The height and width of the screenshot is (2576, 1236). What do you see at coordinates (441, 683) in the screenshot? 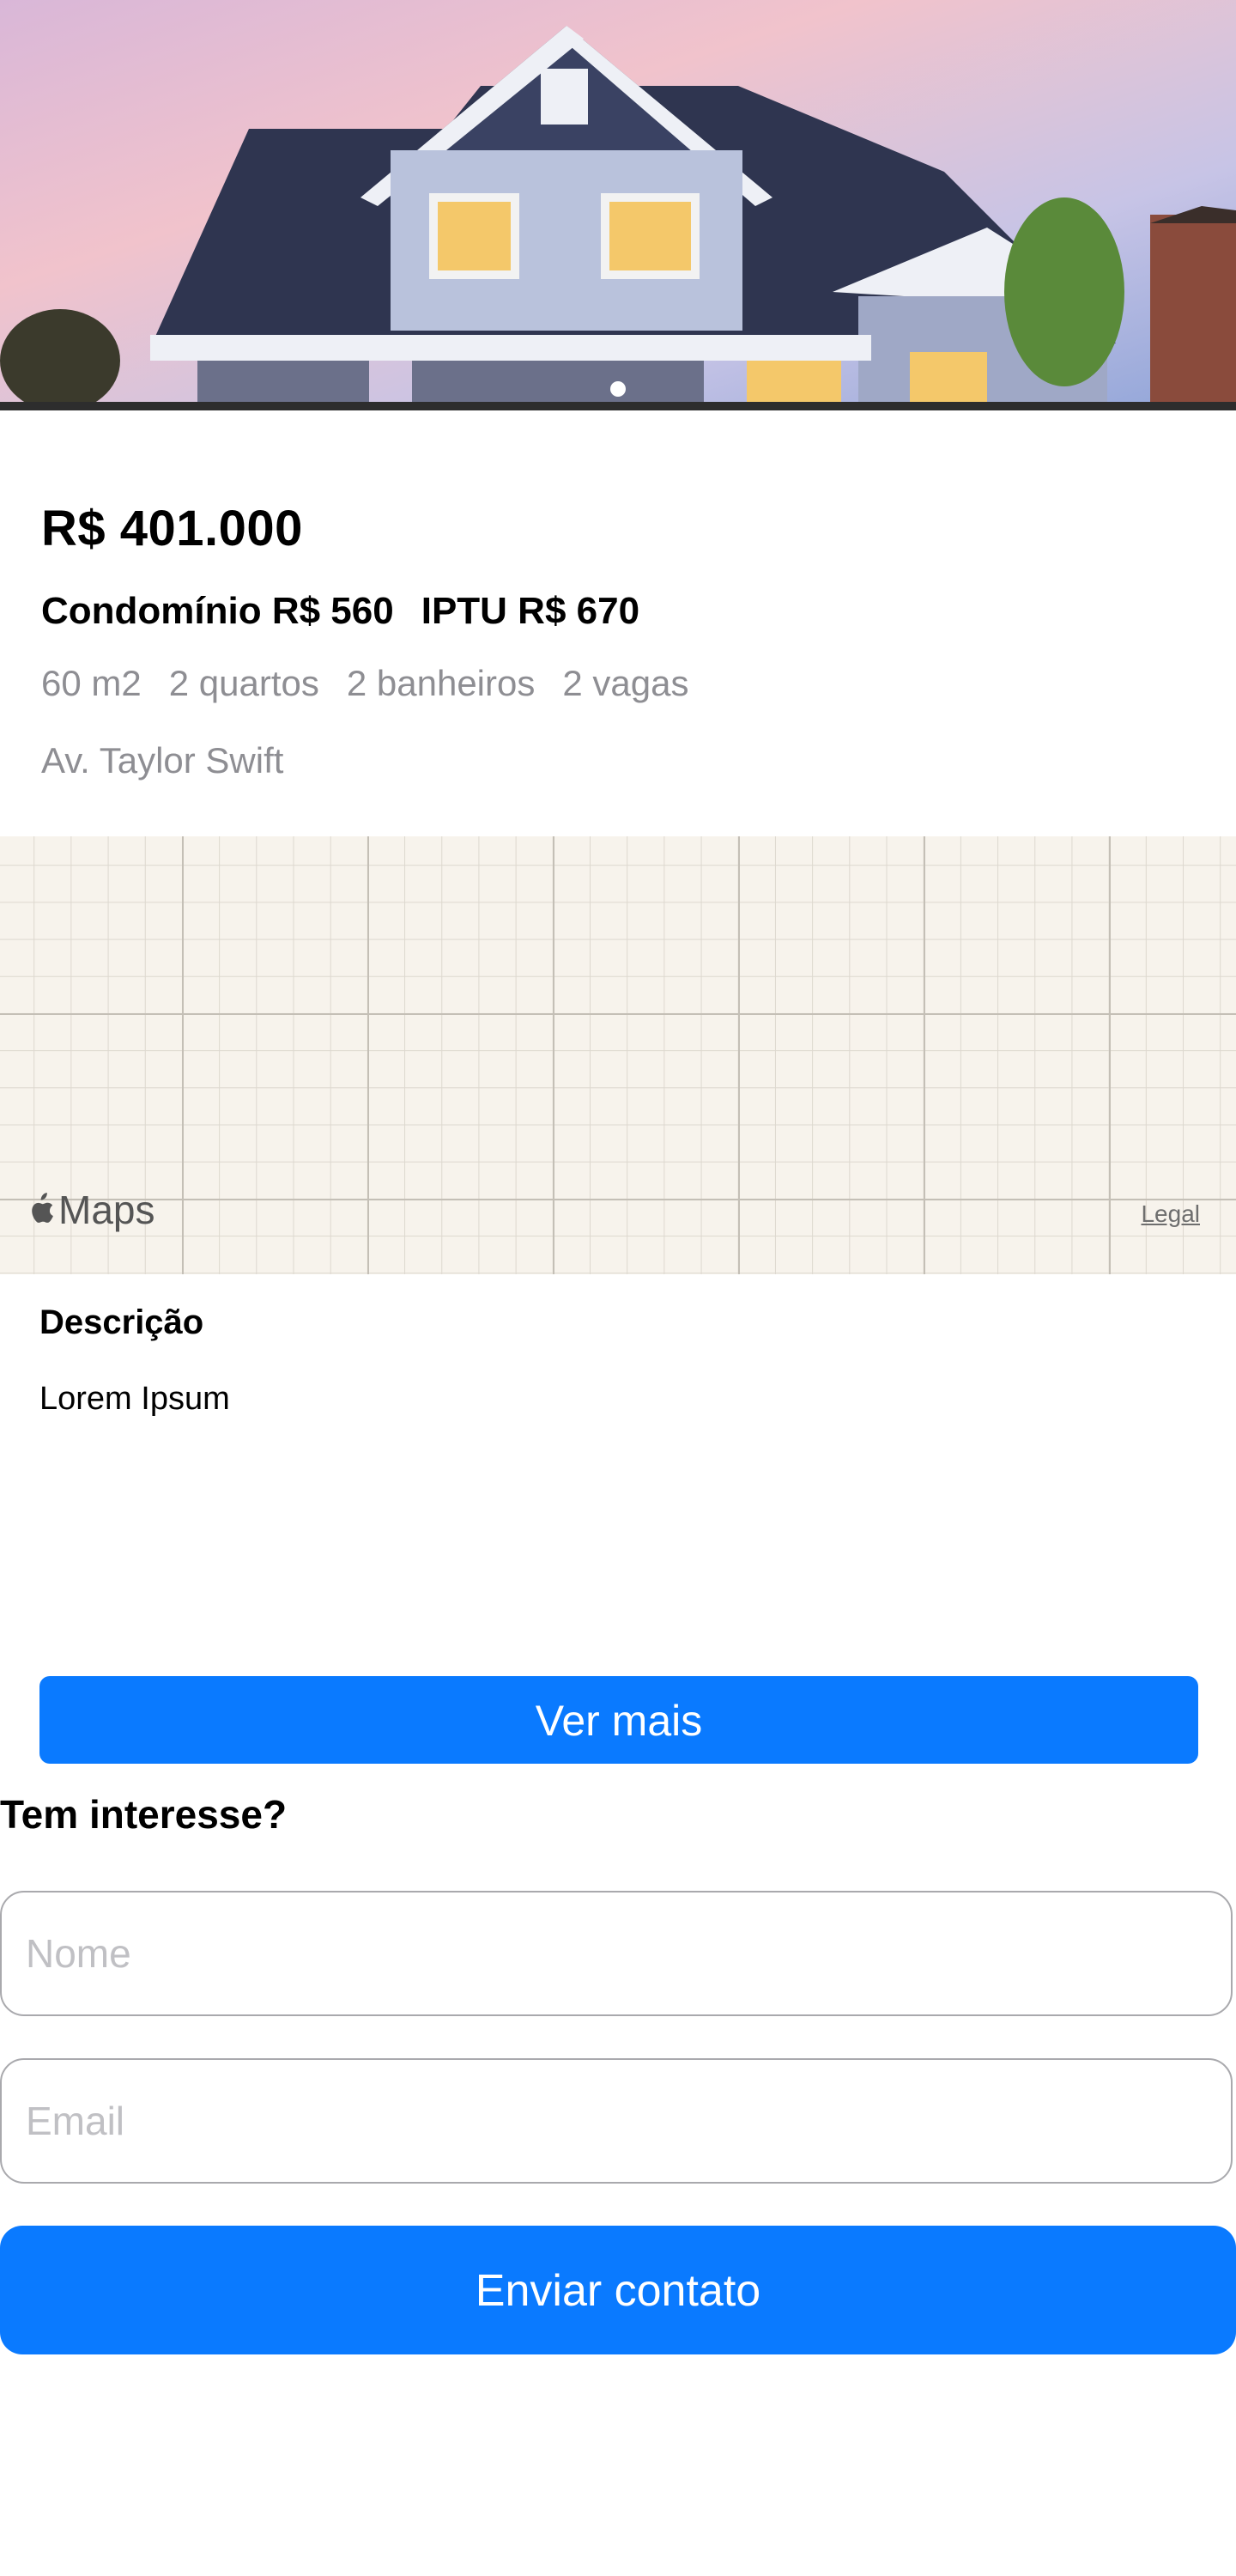
I see `bathrooms-label: 2 banheiros` at bounding box center [441, 683].